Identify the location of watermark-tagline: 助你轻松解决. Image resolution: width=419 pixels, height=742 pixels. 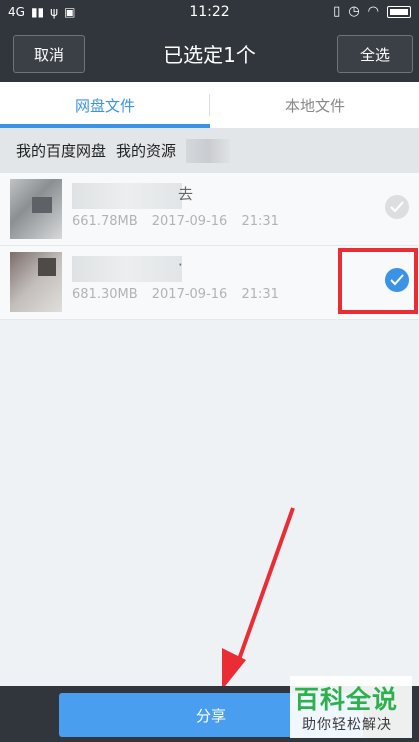
(347, 725).